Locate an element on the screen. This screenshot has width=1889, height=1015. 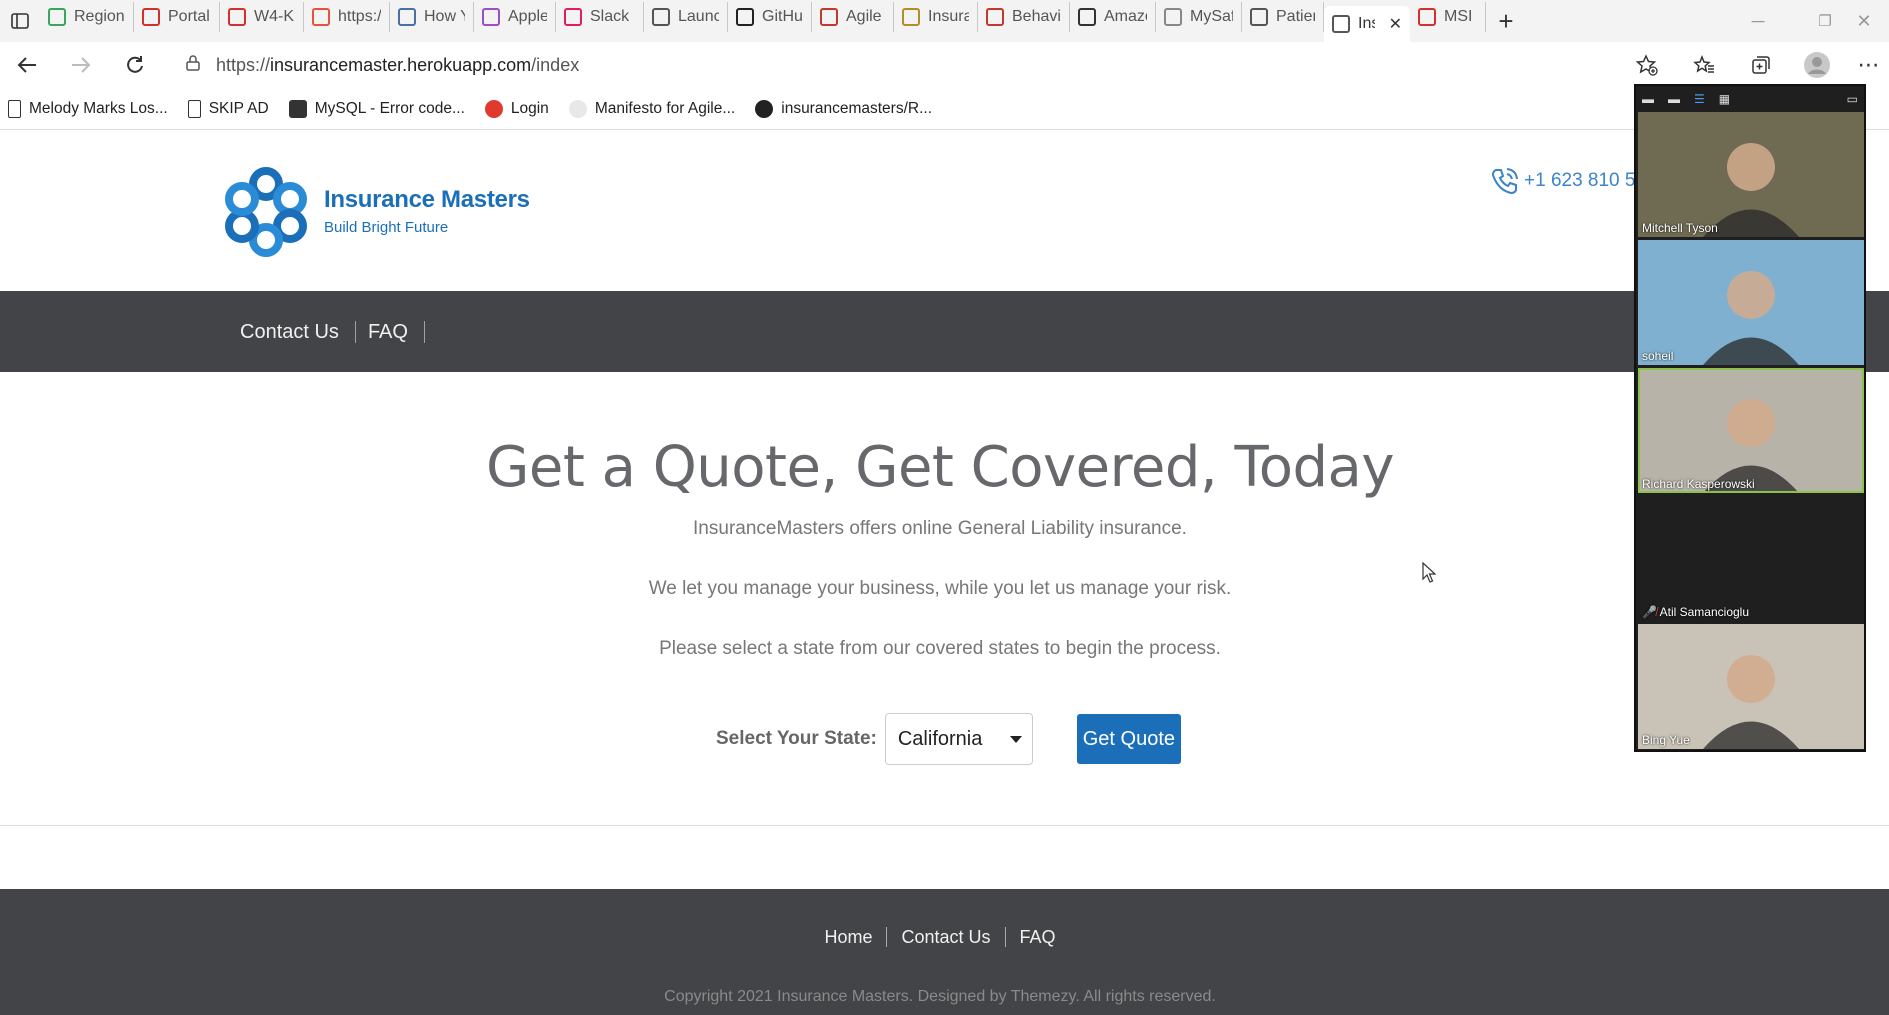
ellipsis-icon: ⋯ is located at coordinates (1868, 64).